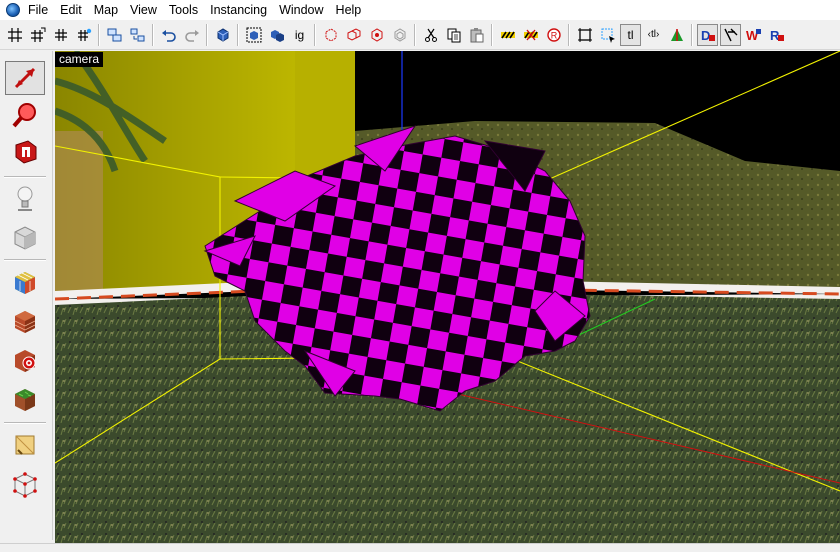  Describe the element at coordinates (507, 35) in the screenshot. I see `hazard-stripe-icon` at that location.